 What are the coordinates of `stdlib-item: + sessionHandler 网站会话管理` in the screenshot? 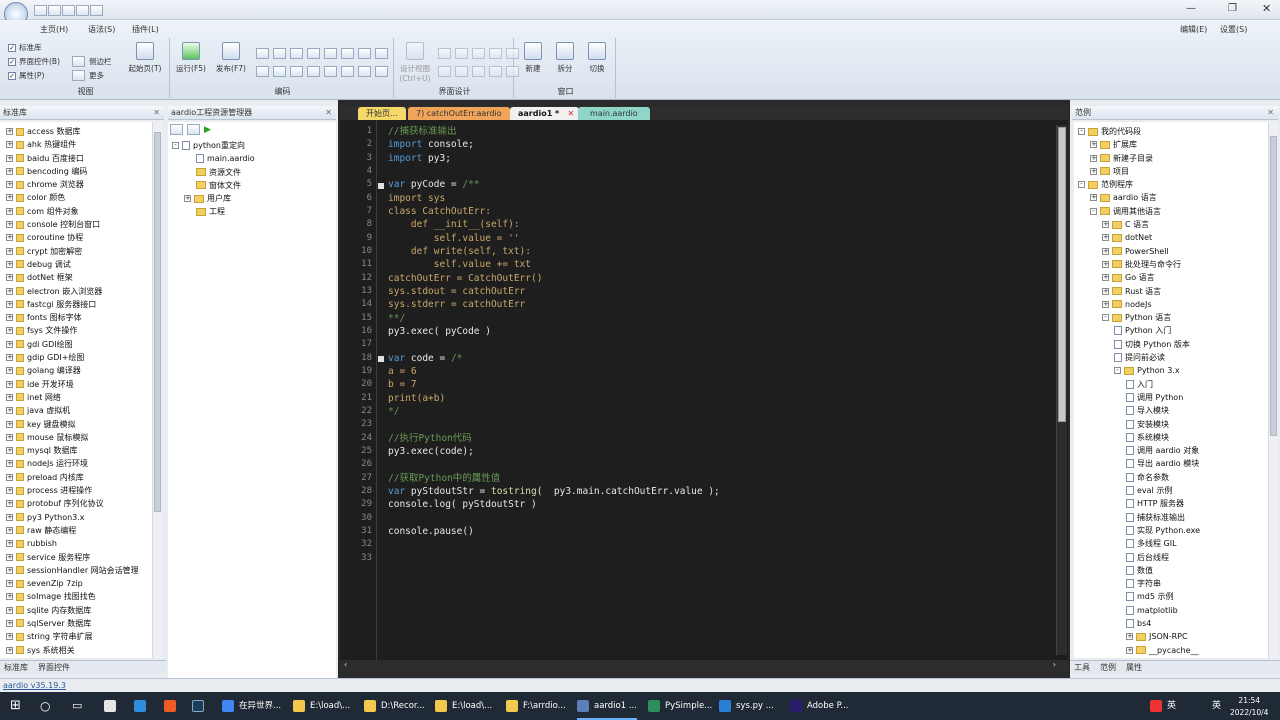 It's located at (81, 570).